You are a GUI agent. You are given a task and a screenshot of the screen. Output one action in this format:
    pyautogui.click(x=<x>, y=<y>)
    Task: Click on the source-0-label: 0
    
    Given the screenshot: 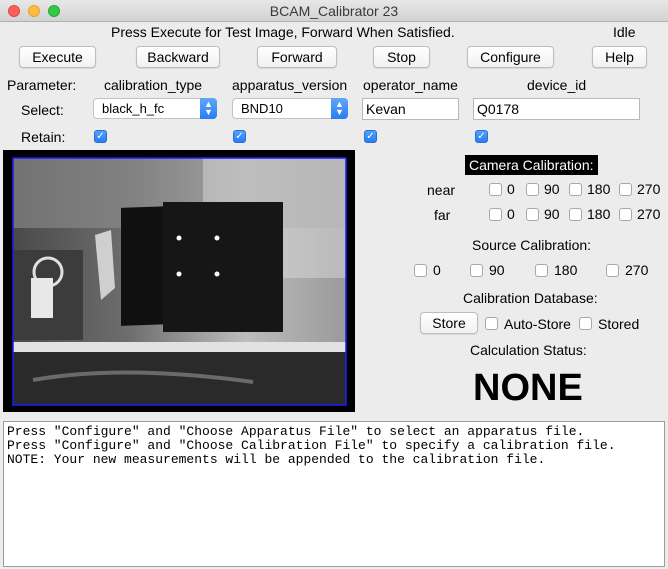 What is the action you would take?
    pyautogui.click(x=437, y=270)
    